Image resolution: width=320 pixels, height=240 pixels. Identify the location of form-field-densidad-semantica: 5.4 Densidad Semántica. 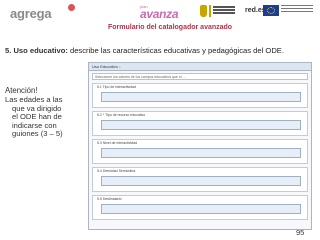
(200, 179).